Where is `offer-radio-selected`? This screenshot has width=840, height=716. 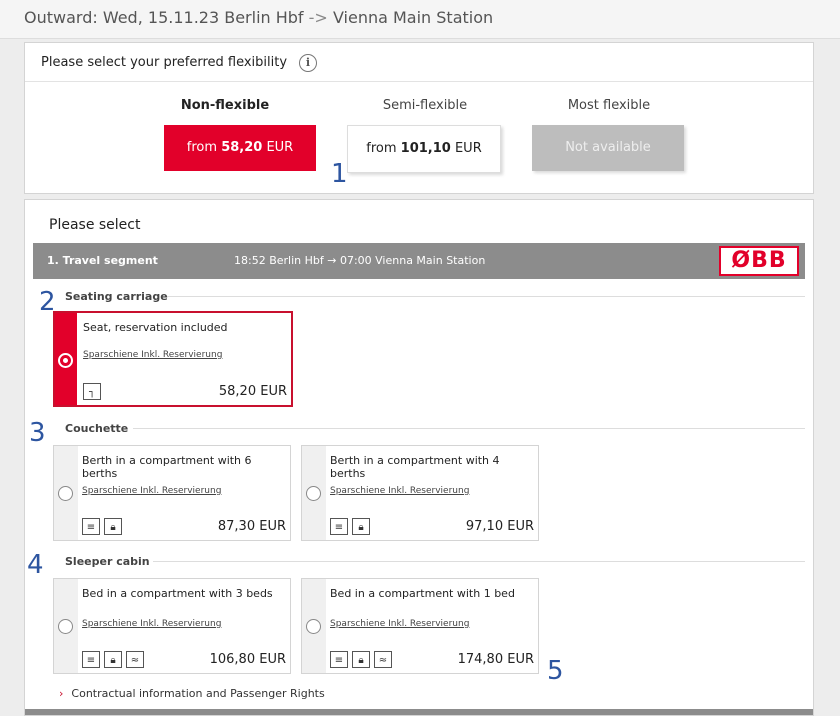
offer-radio-selected is located at coordinates (65, 360).